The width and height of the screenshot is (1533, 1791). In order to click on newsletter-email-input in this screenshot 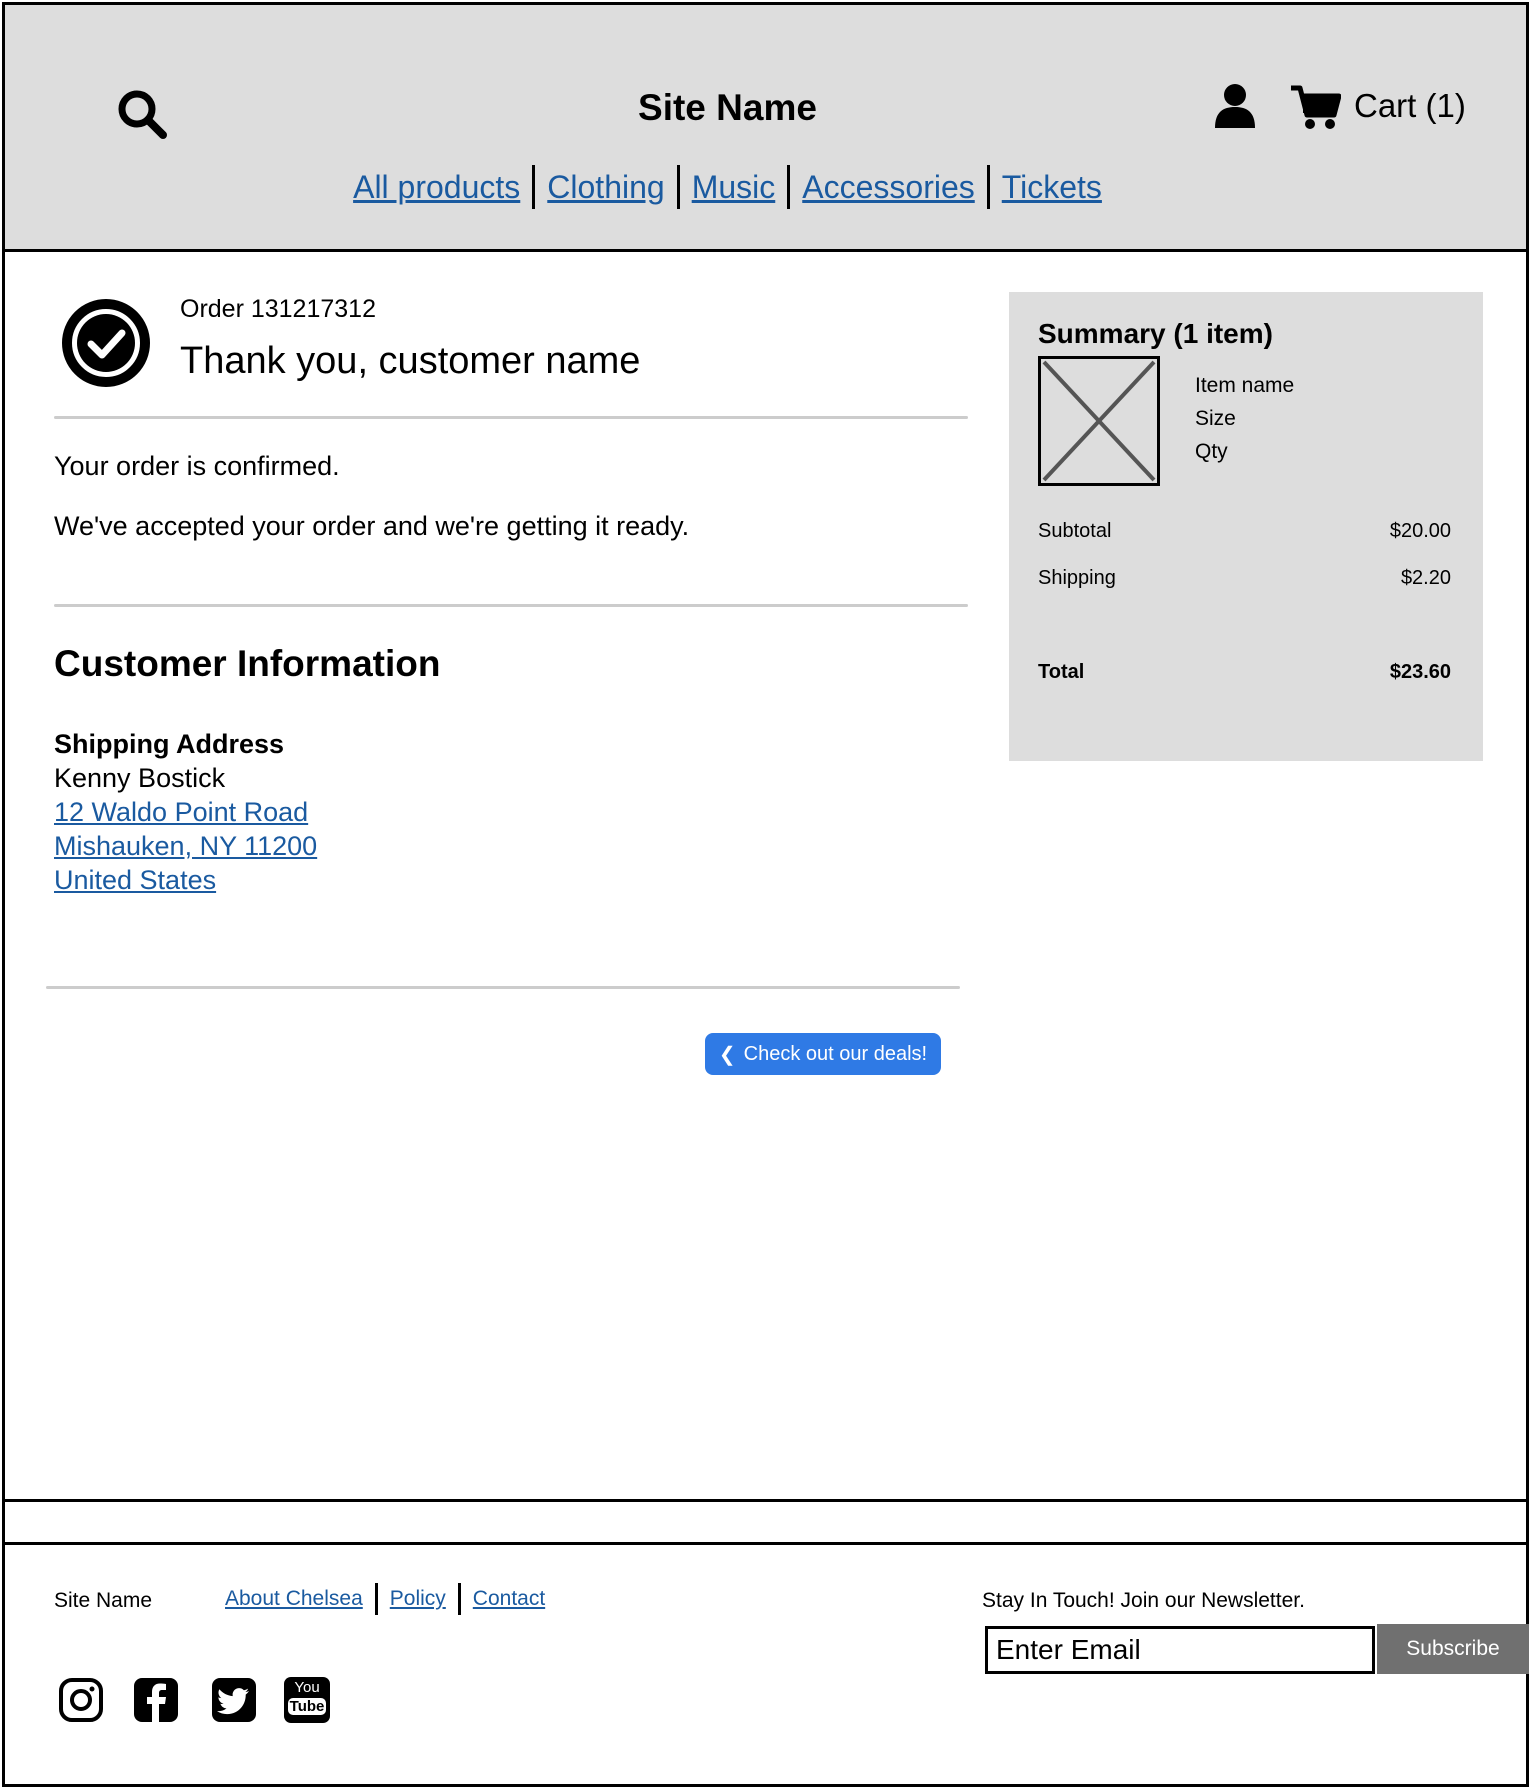, I will do `click(1180, 1650)`.